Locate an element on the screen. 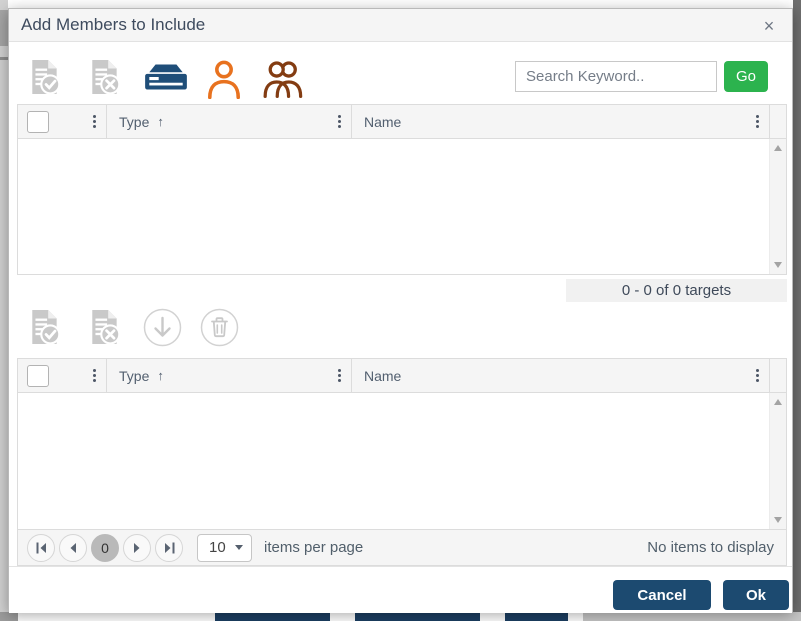 The height and width of the screenshot is (621, 801). add-targets-server-icon is located at coordinates (166, 77).